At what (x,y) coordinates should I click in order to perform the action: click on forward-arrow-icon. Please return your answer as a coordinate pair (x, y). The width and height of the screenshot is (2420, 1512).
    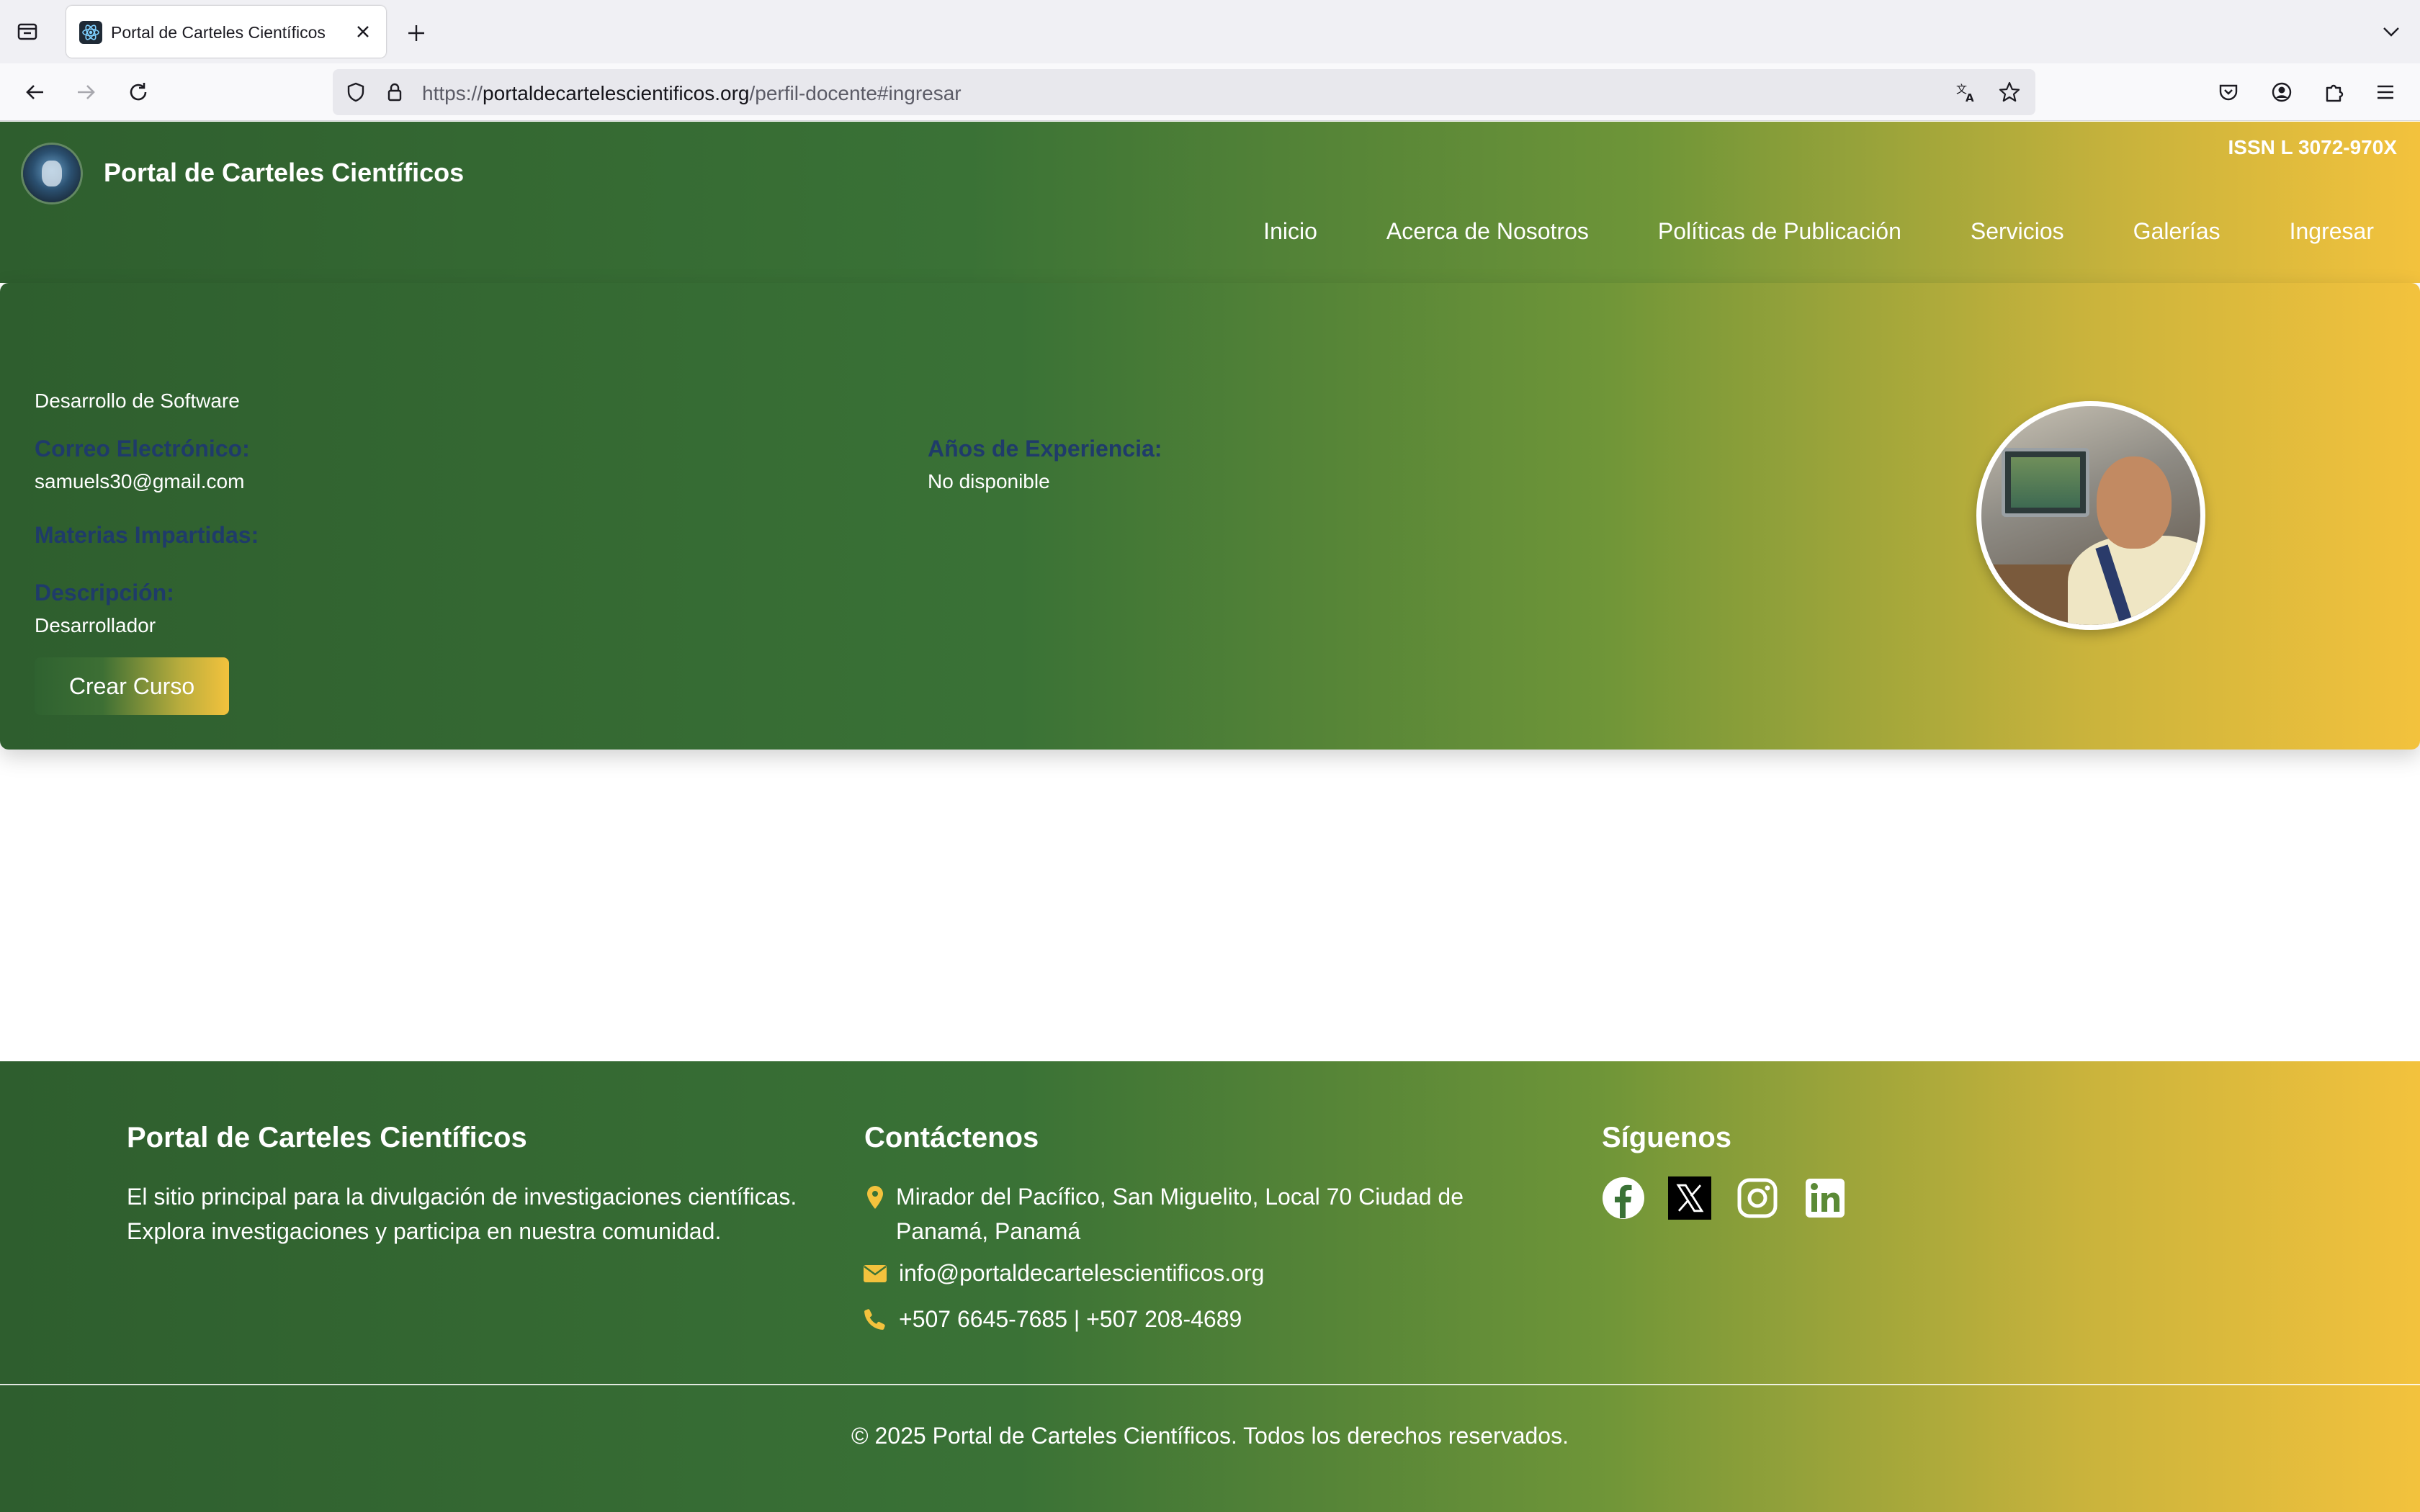
    Looking at the image, I should click on (86, 92).